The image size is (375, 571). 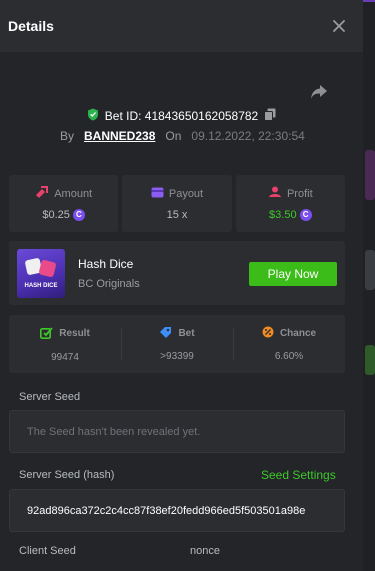 I want to click on seed-settings-link: Seed Settings, so click(x=298, y=475).